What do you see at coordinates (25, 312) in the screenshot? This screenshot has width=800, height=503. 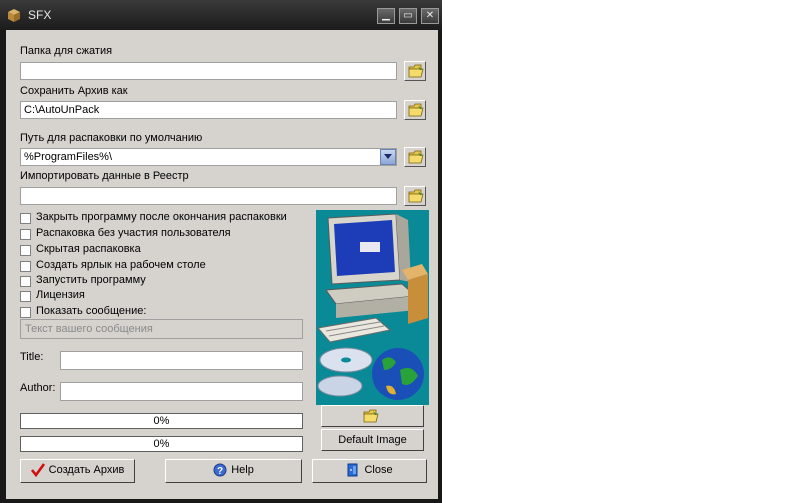 I see `option-show-message-checkbox` at bounding box center [25, 312].